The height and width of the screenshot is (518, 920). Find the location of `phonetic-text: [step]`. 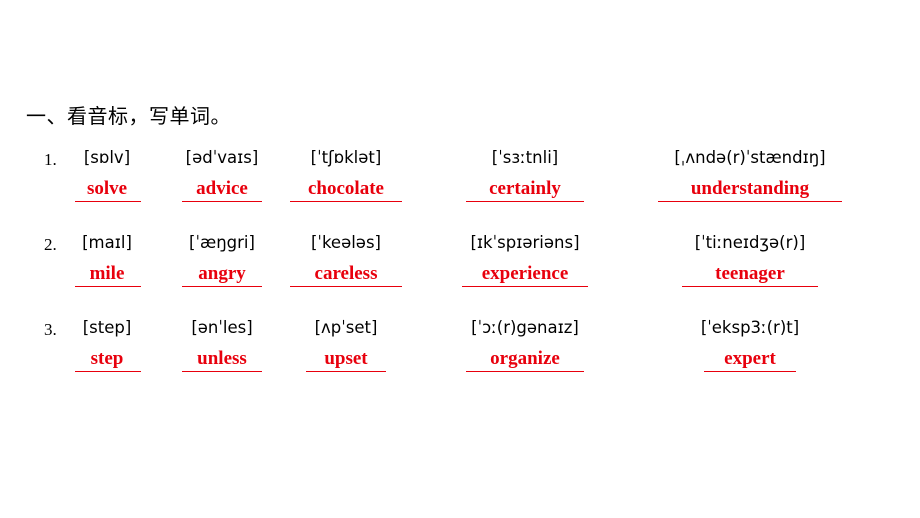

phonetic-text: [step] is located at coordinates (107, 327).